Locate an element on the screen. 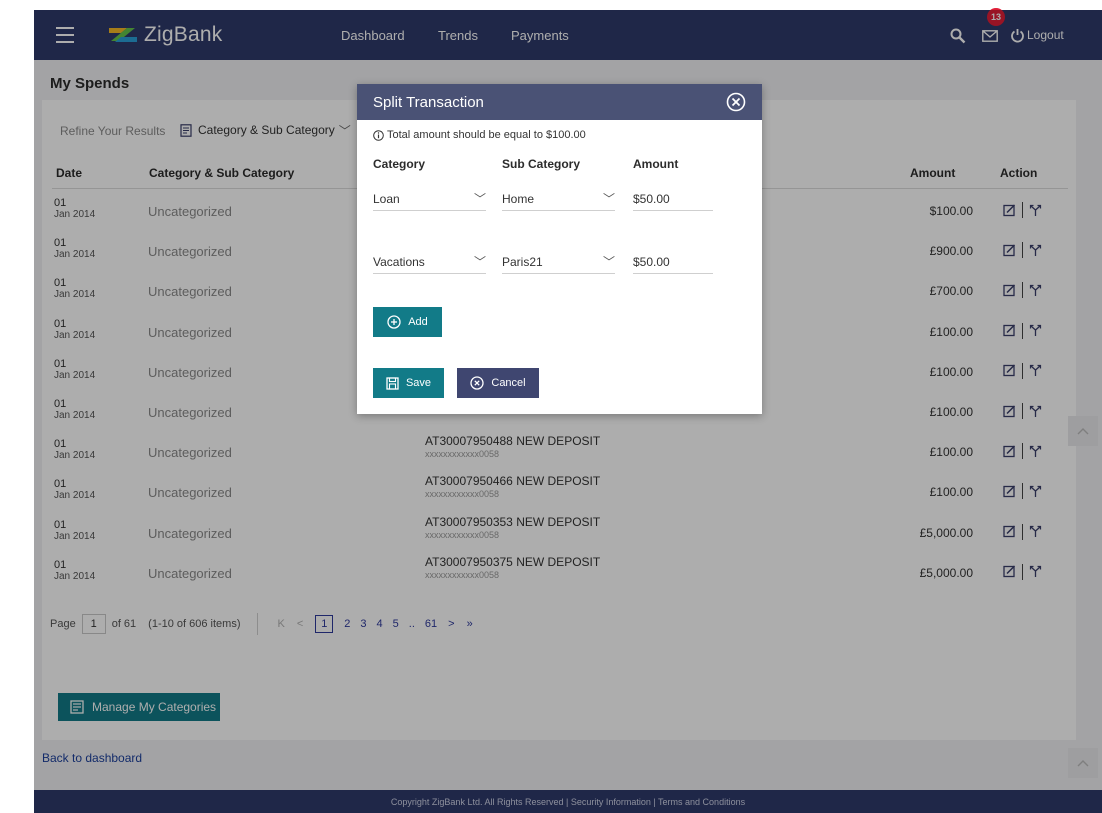 The image size is (1102, 813). split-2-subcategory-value: Paris21 is located at coordinates (522, 261).